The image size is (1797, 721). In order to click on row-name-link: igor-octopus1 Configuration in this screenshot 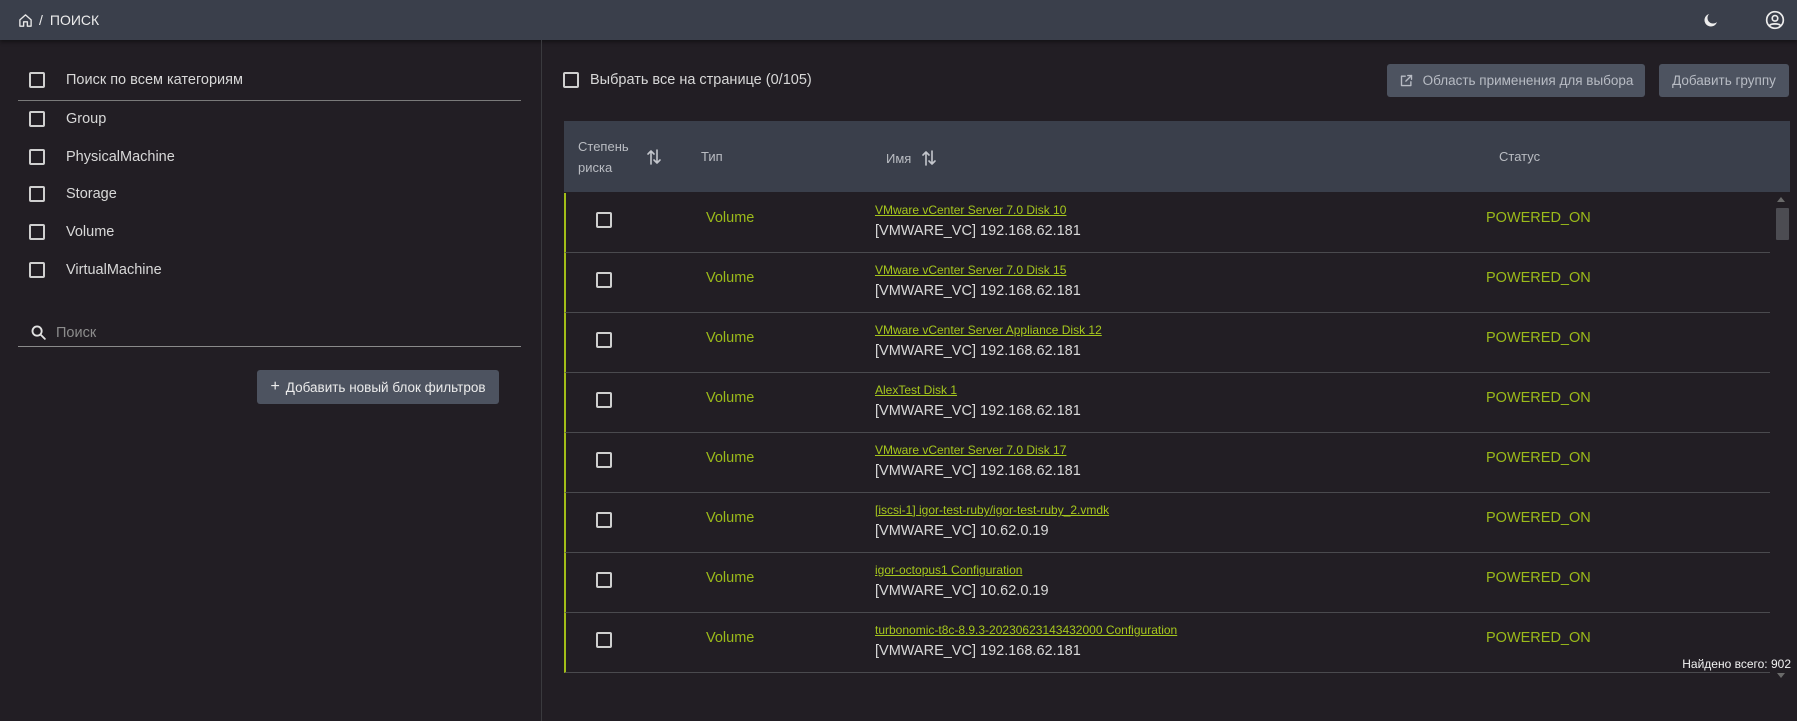, I will do `click(948, 570)`.